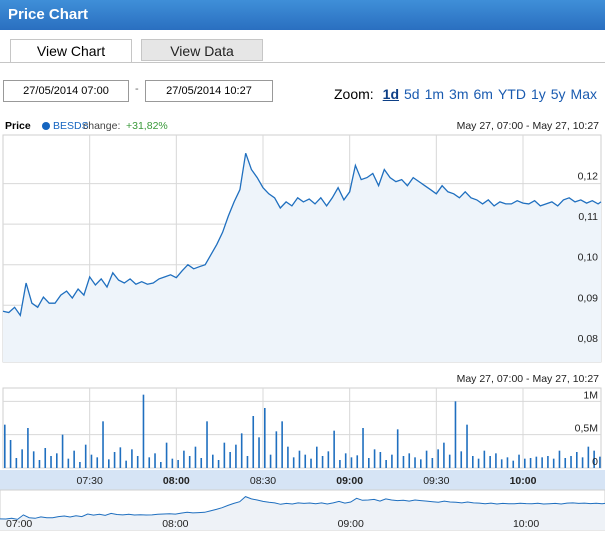  I want to click on zoom-5d: 5d, so click(412, 94).